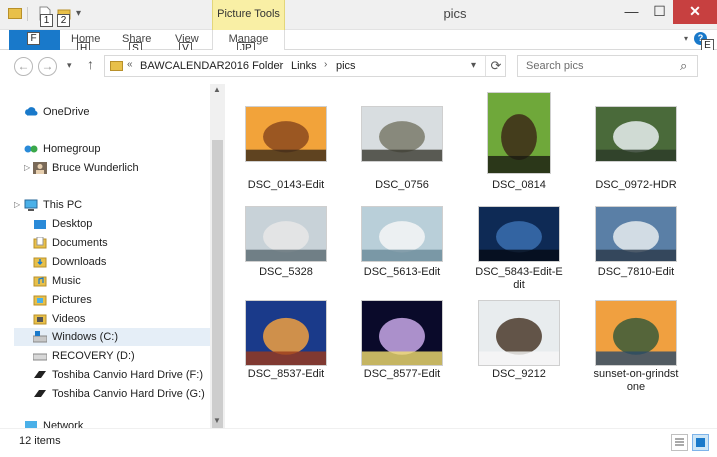 The image size is (717, 457). What do you see at coordinates (211, 66) in the screenshot?
I see `breadcrumb-bawcalendar: BAWCALENDAR2016 Folder` at bounding box center [211, 66].